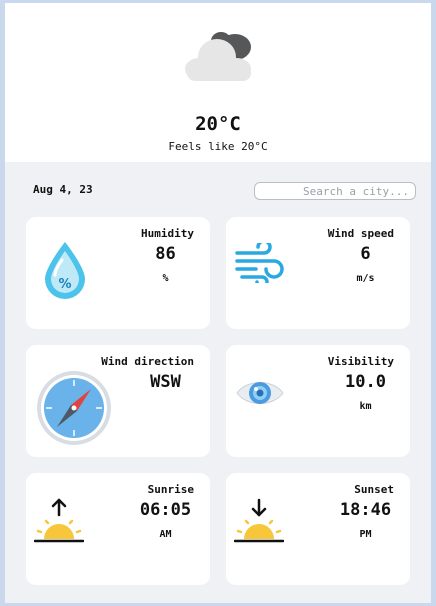 The image size is (436, 606). I want to click on visibility-value: 10.0, so click(365, 382).